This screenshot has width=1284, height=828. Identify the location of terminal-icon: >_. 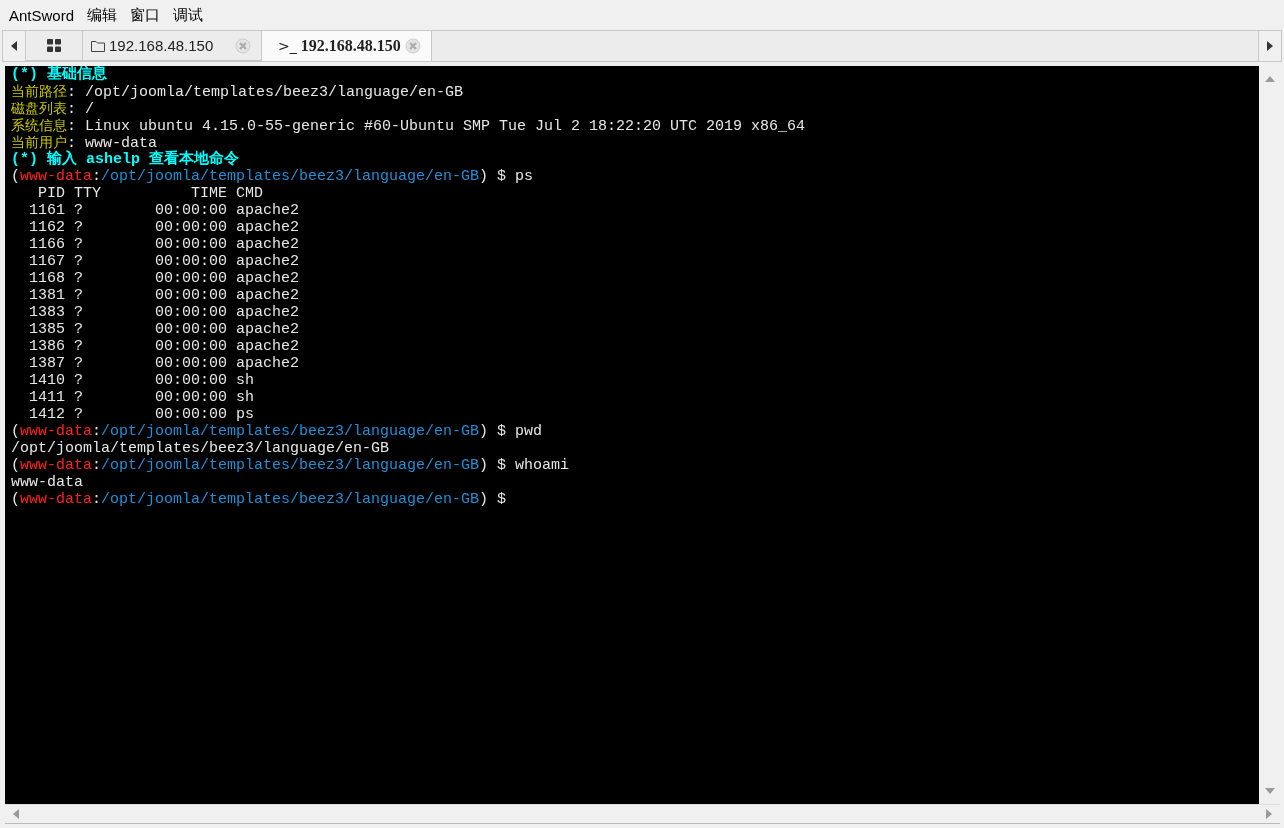
(287, 46).